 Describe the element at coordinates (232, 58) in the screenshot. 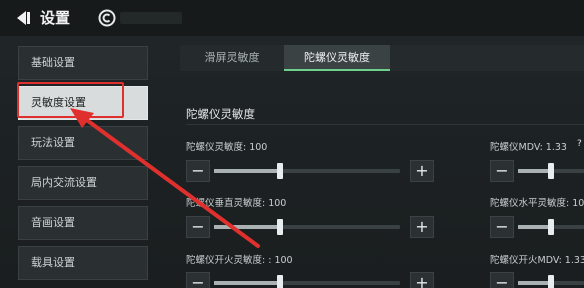

I see `tab-swipe-sensitivity: 滑屏灵敏度` at that location.